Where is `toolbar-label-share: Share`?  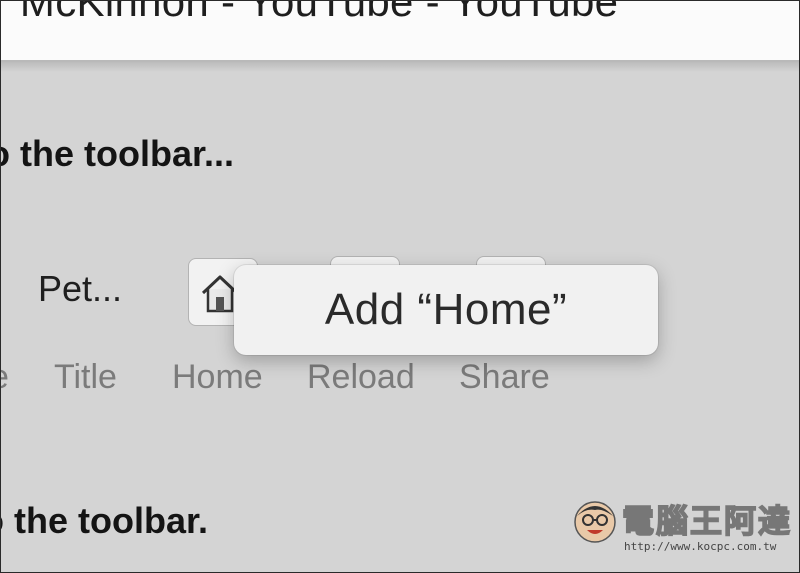
toolbar-label-share: Share is located at coordinates (504, 377).